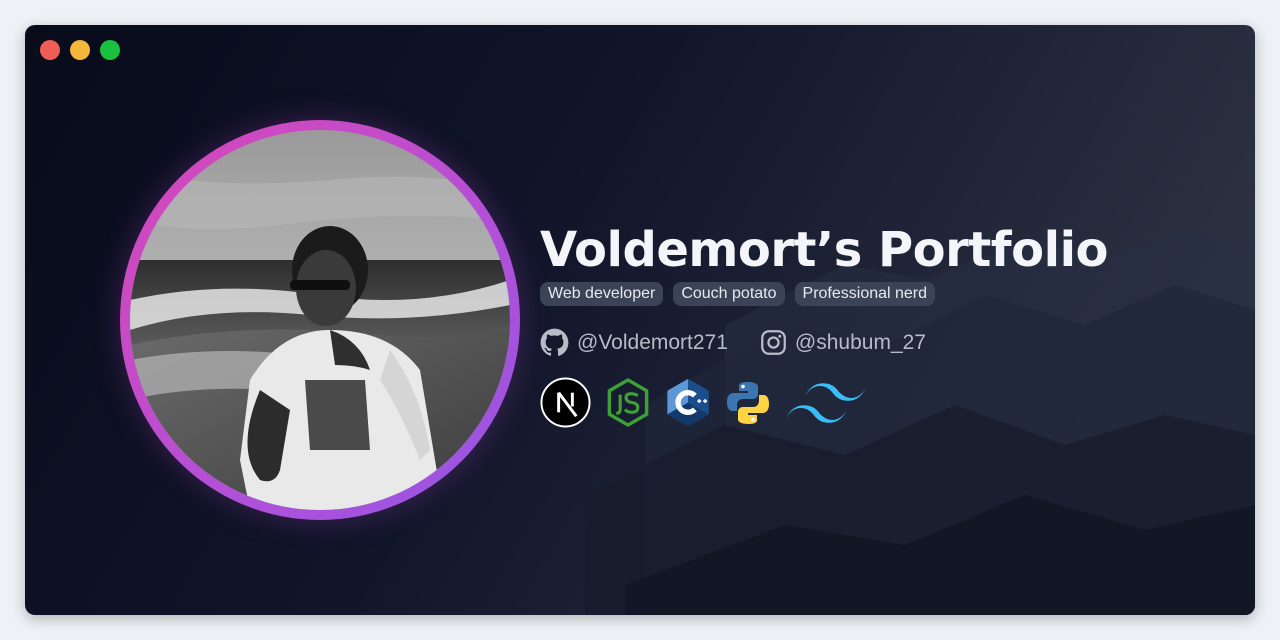 The height and width of the screenshot is (640, 1280). I want to click on window-controls, so click(80, 50).